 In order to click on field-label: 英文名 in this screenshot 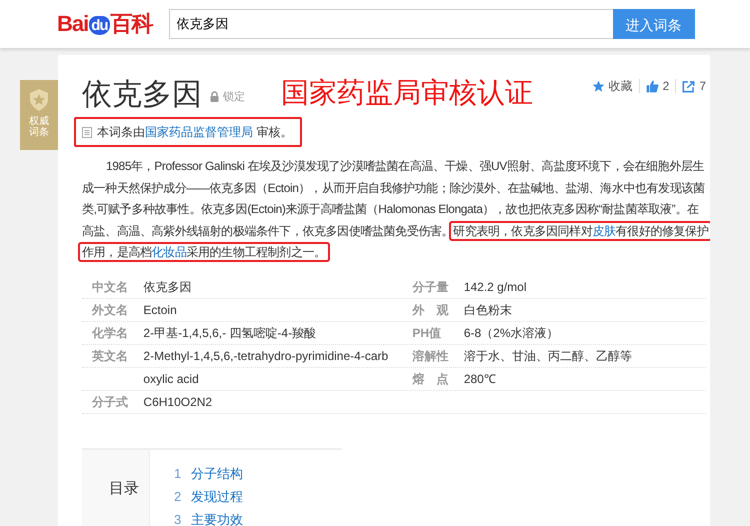, I will do `click(110, 356)`.